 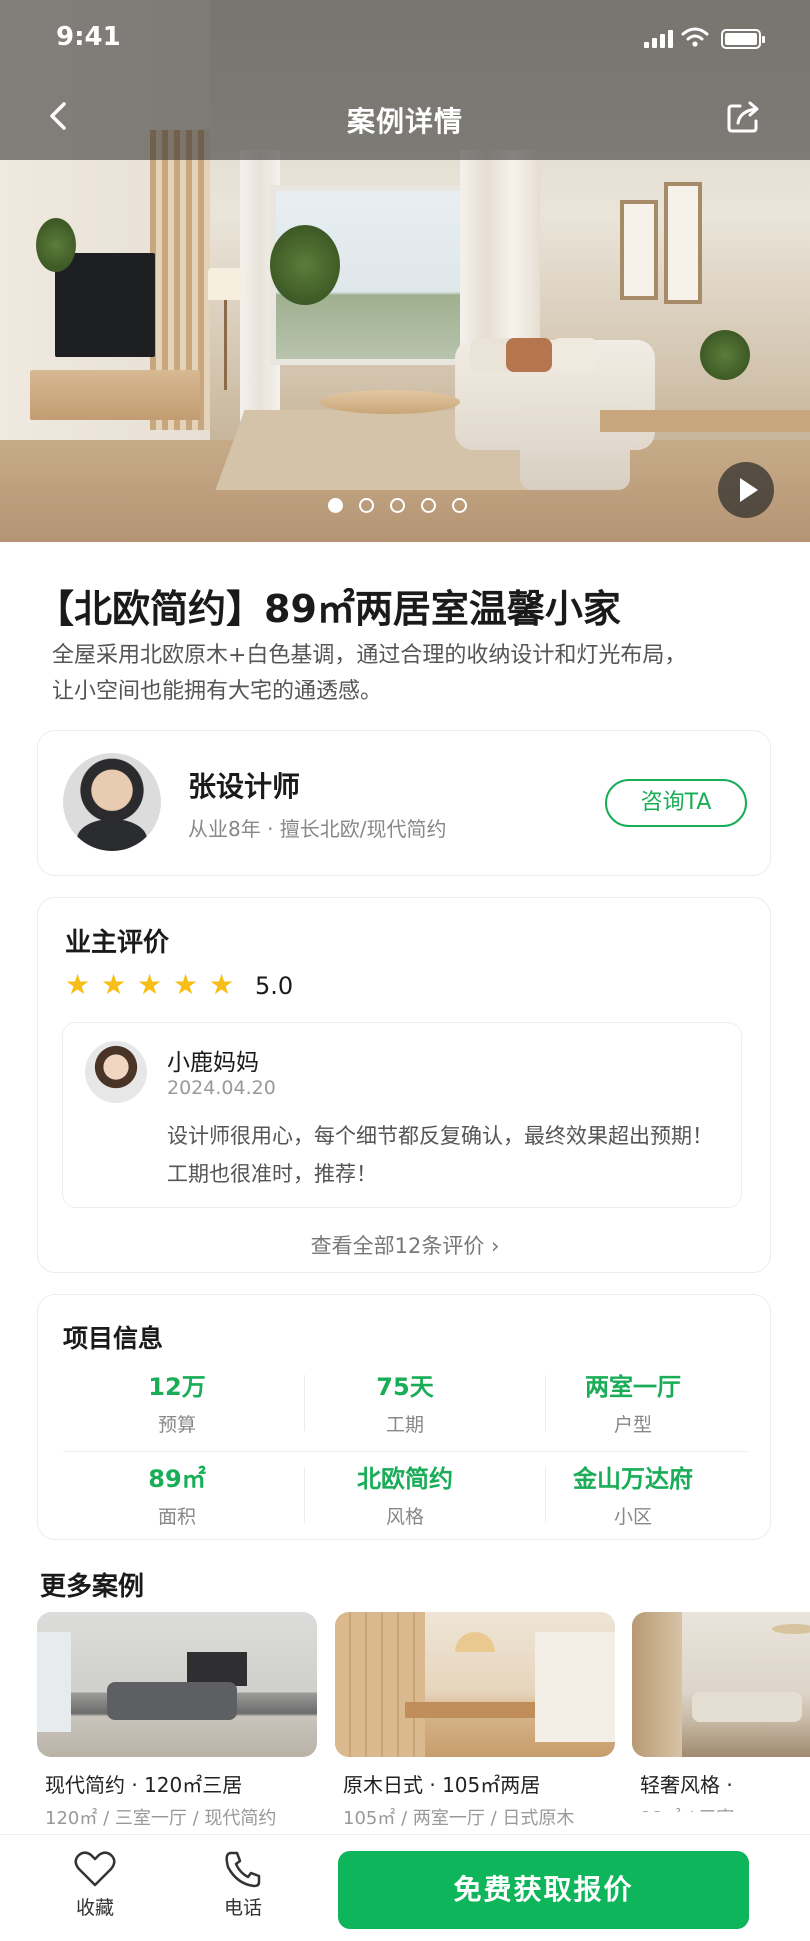 I want to click on favorite-label: 收藏, so click(x=94, y=1908).